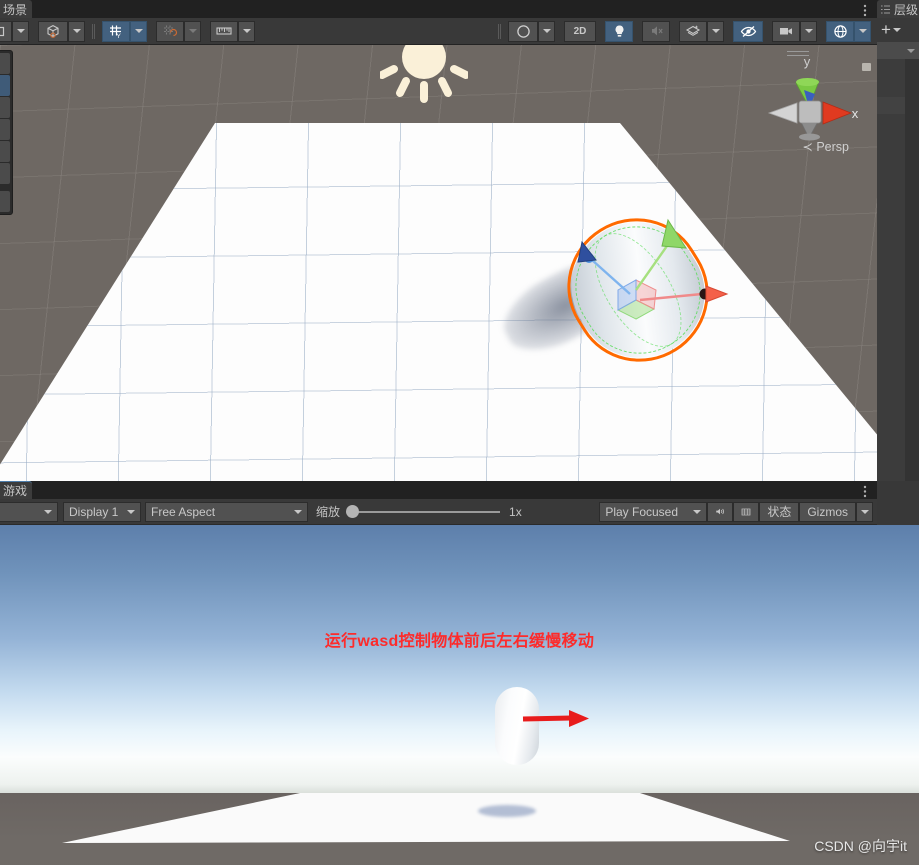 The width and height of the screenshot is (919, 865). I want to click on scene-visibility-icon, so click(748, 31).